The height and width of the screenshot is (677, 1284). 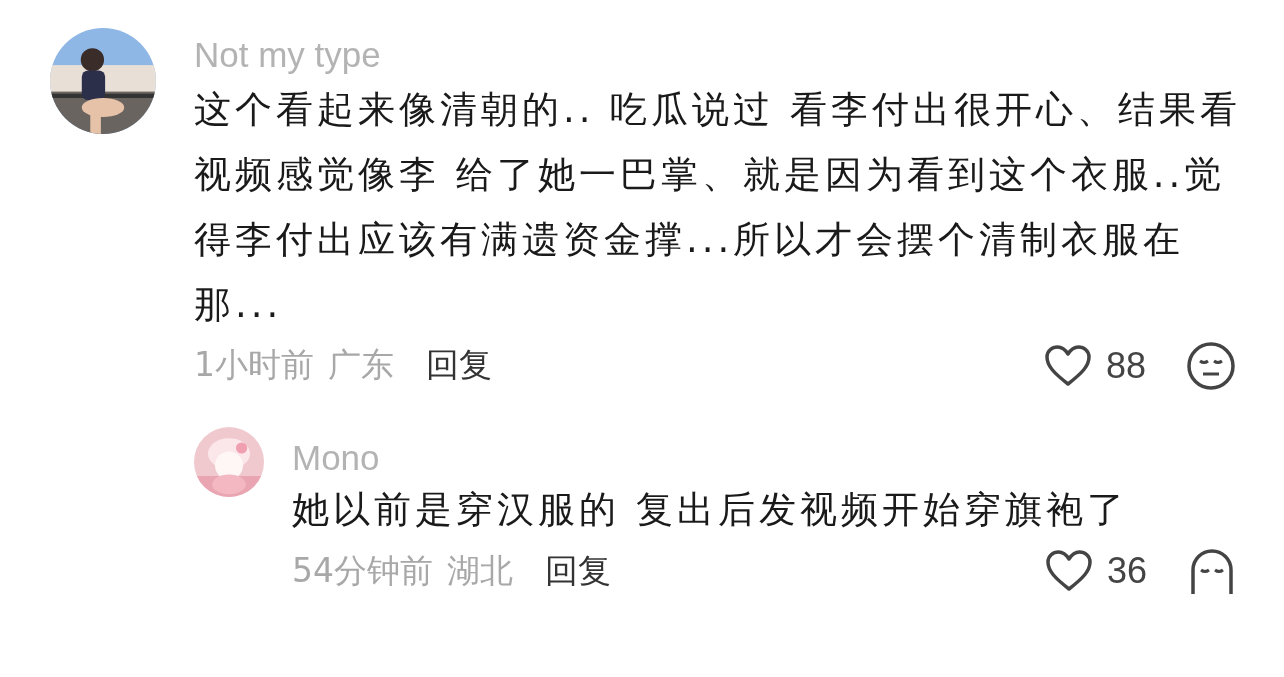 I want to click on comment-time: 54分钟前, so click(x=362, y=570).